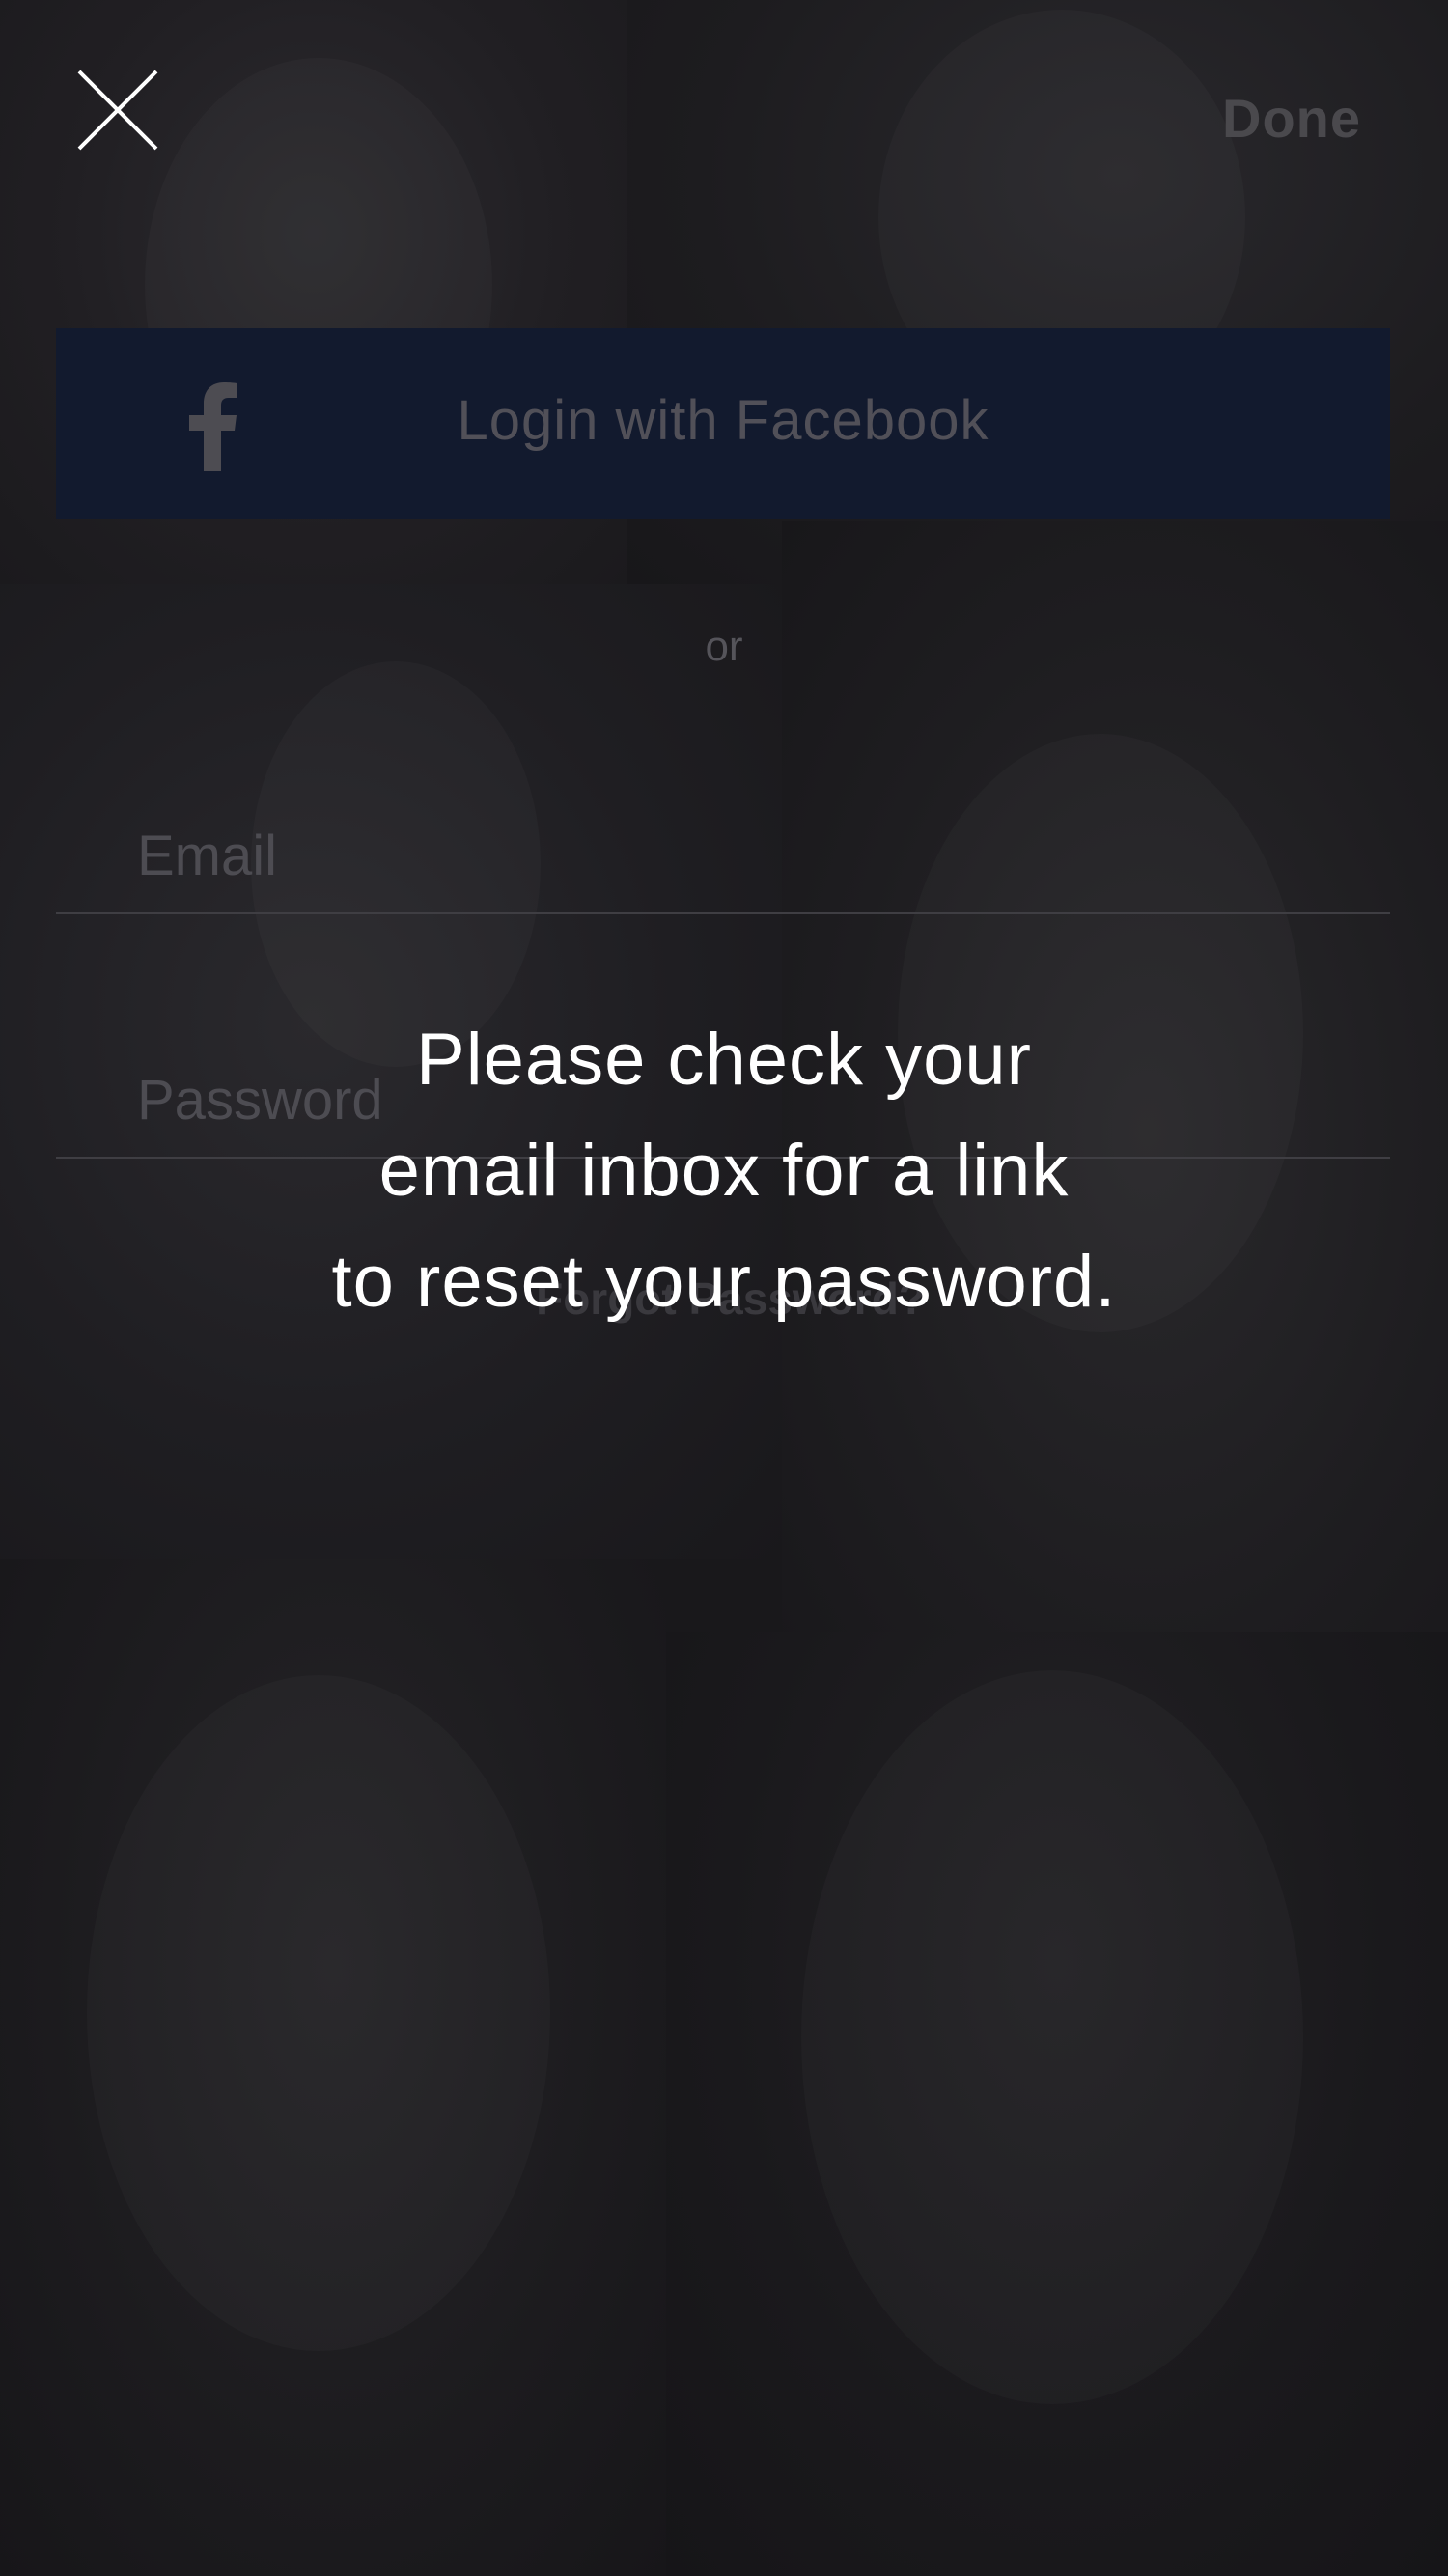  Describe the element at coordinates (723, 421) in the screenshot. I see `facebook-login-label: Login with Facebook` at that location.